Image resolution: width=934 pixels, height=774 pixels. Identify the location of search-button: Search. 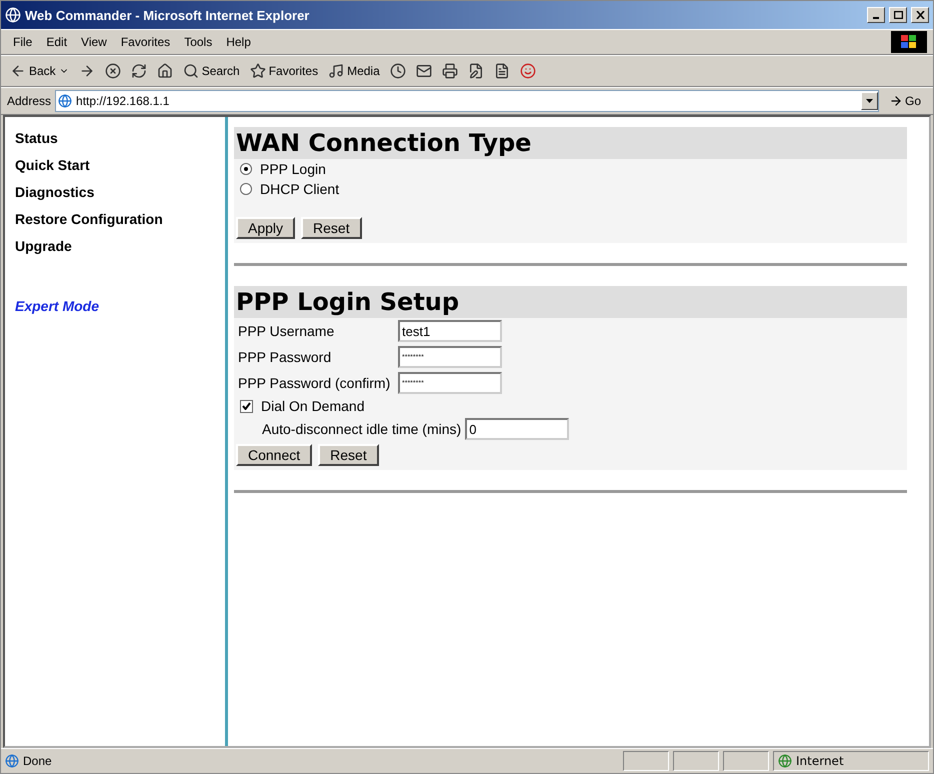
(211, 71).